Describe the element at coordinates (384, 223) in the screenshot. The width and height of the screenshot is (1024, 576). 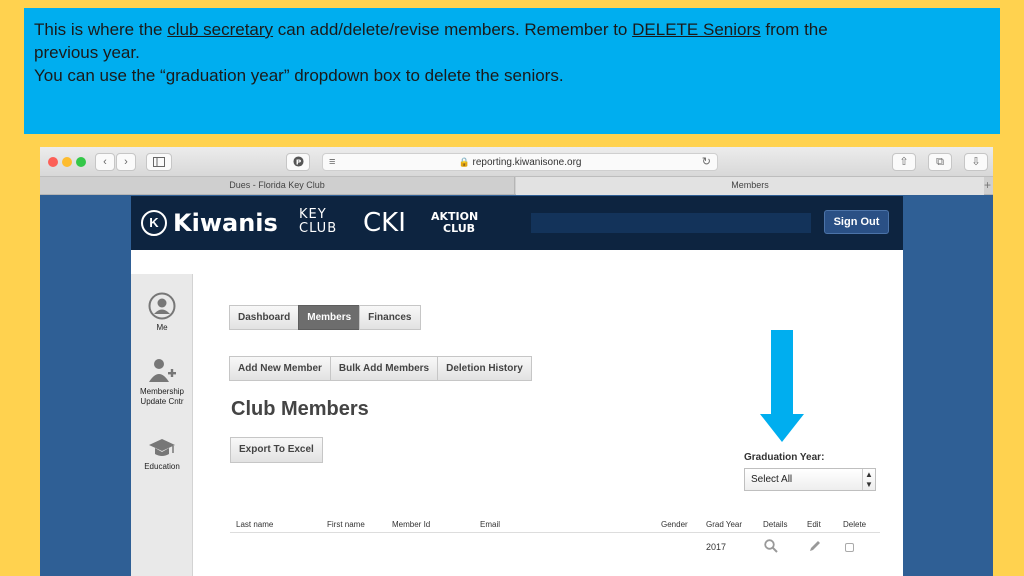
I see `cki-logo: CKI` at that location.